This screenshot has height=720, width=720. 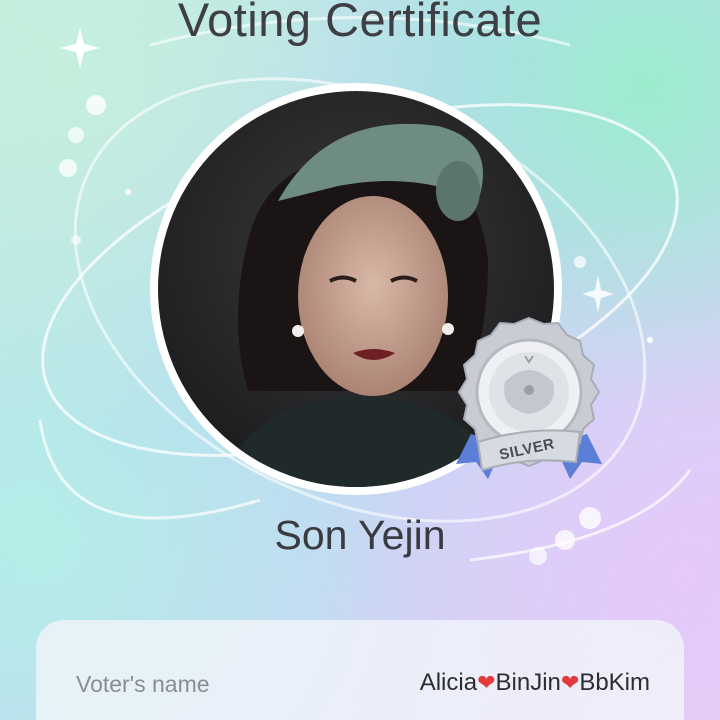 What do you see at coordinates (448, 682) in the screenshot?
I see `voter-name-part: Alicia` at bounding box center [448, 682].